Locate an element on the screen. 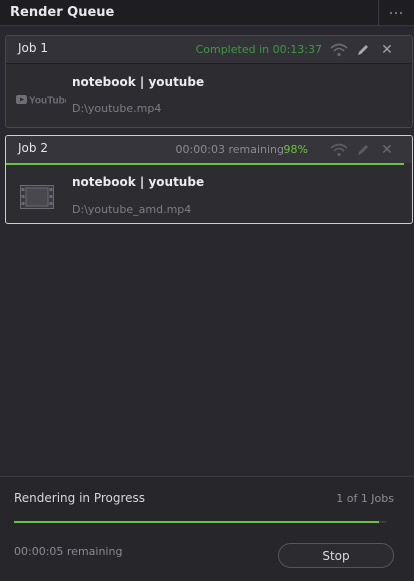  more-dots-icon is located at coordinates (396, 13).